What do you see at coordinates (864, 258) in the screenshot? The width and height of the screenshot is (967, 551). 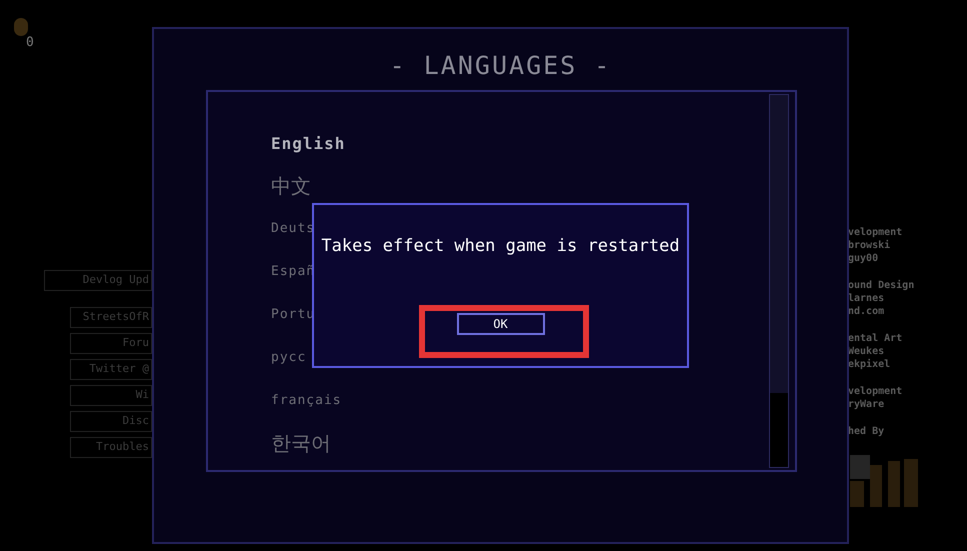 I see `credit-line: guy00` at bounding box center [864, 258].